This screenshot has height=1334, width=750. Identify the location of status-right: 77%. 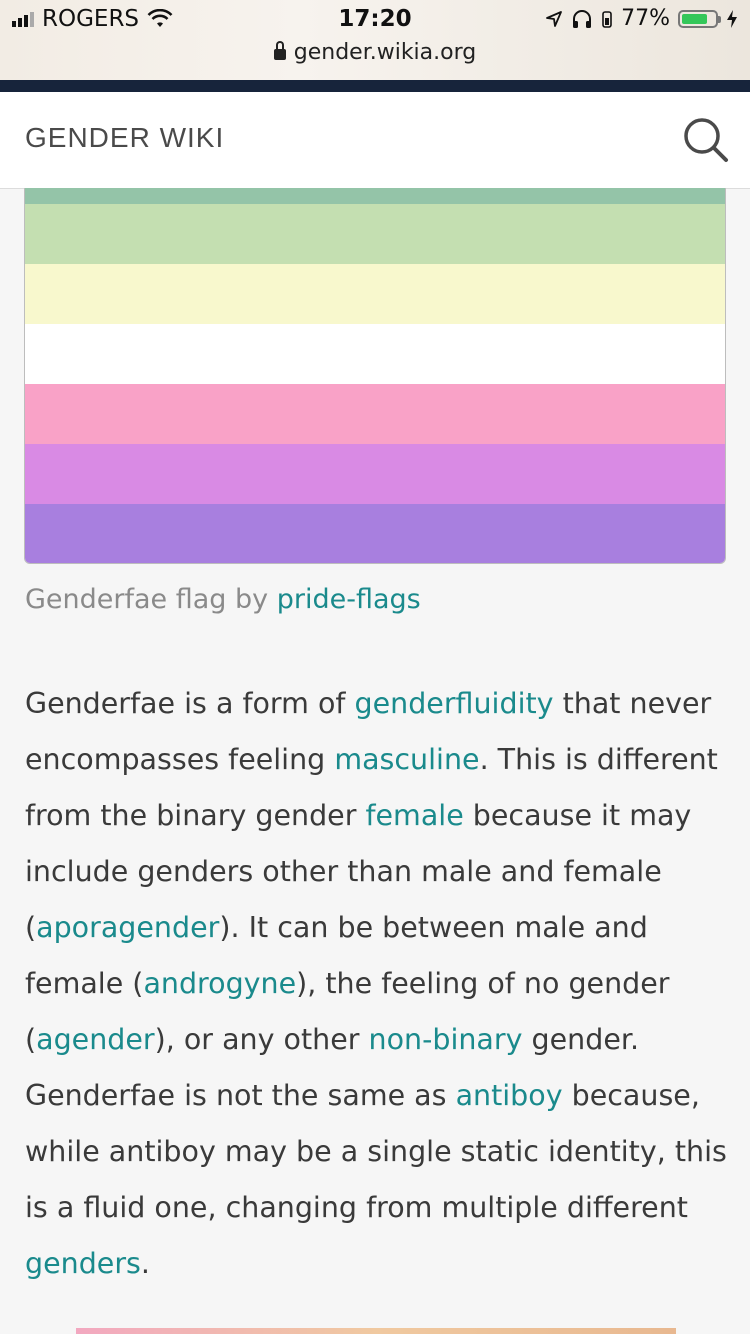
(641, 18).